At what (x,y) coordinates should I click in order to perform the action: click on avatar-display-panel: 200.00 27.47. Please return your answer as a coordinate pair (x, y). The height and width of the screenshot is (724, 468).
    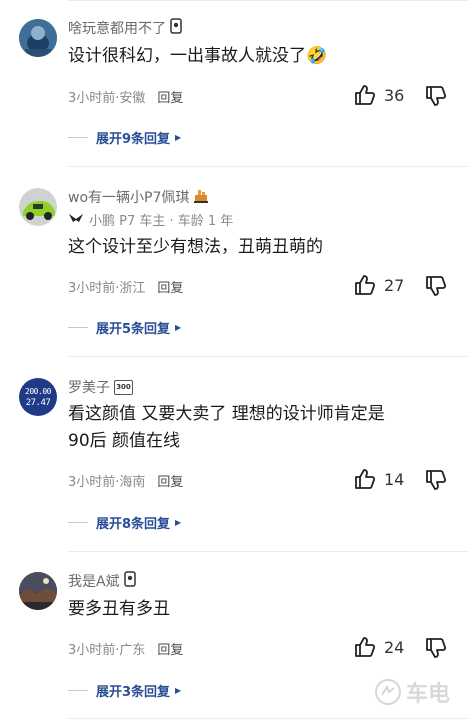
    Looking at the image, I should click on (38, 397).